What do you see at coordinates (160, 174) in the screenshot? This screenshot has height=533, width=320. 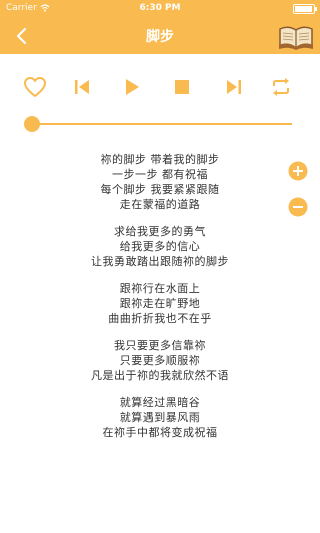 I see `lyric-line: 一步一步 都有祝福` at bounding box center [160, 174].